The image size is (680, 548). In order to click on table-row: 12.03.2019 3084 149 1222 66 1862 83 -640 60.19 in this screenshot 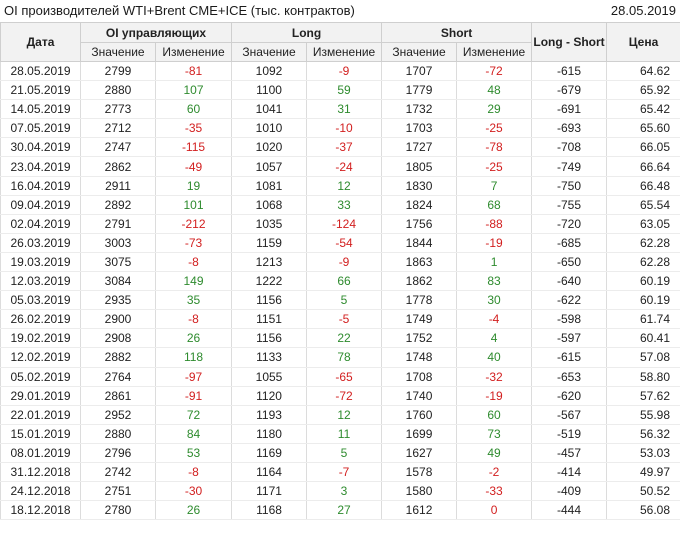, I will do `click(340, 281)`.